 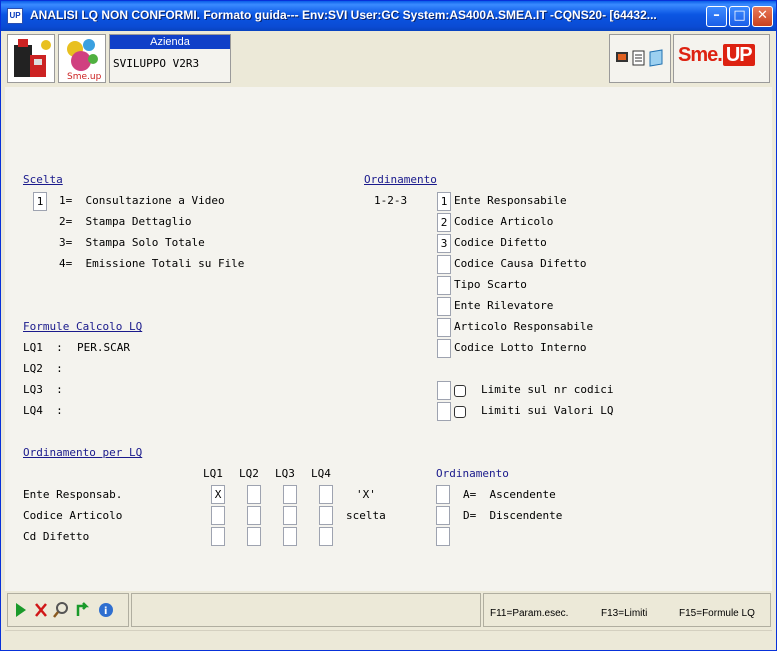 What do you see at coordinates (83, 609) in the screenshot?
I see `refresh-icon` at bounding box center [83, 609].